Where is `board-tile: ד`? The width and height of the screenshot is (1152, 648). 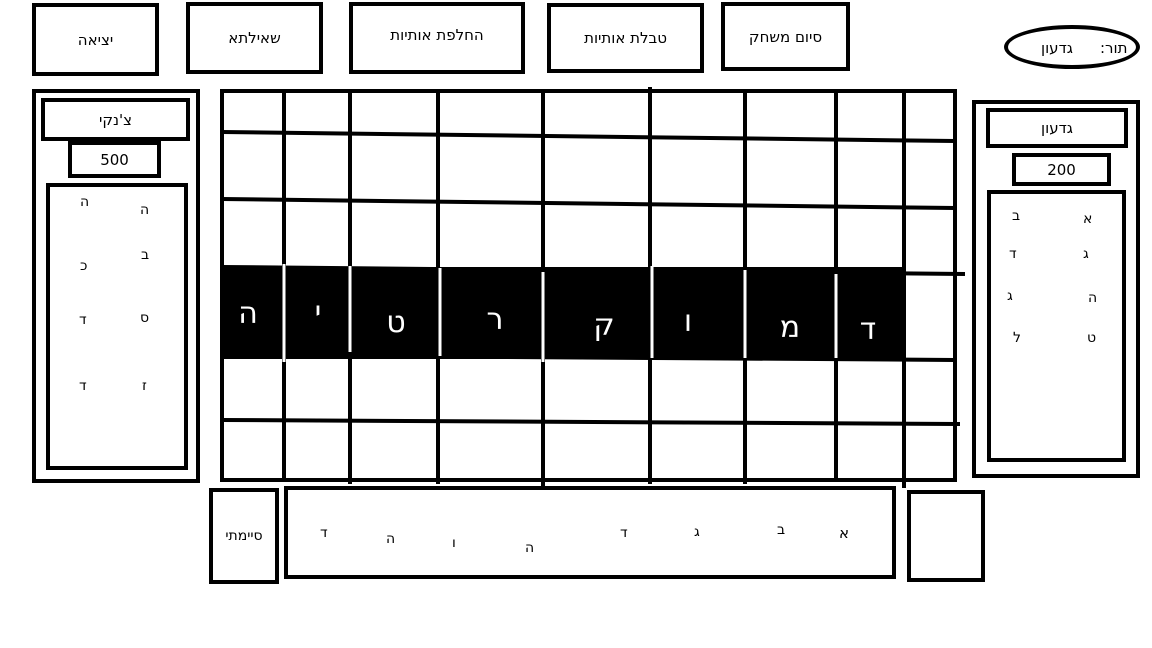
board-tile: ד is located at coordinates (868, 329).